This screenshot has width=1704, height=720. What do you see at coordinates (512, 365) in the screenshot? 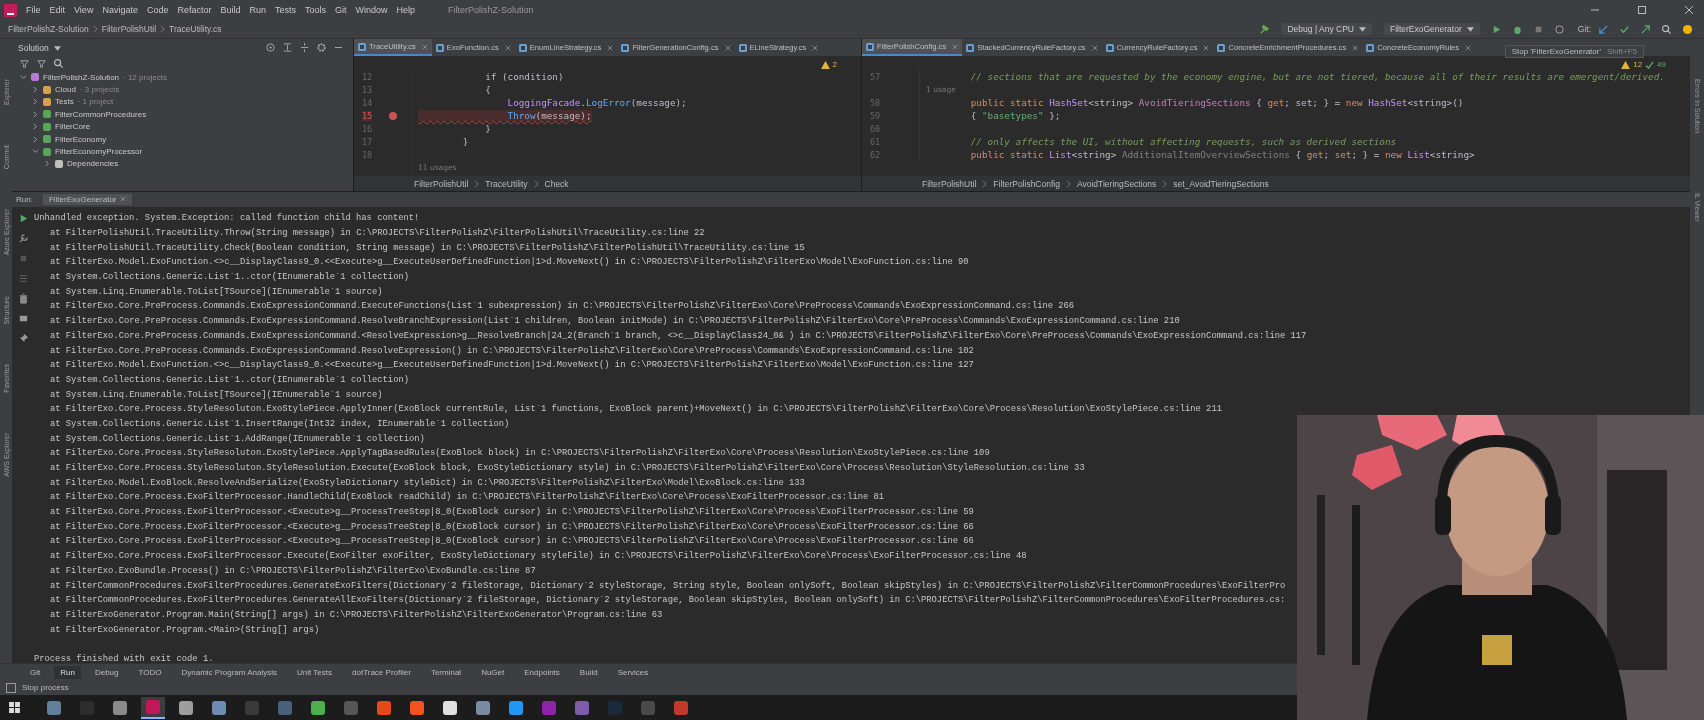
I see `console-line: at FilterExo.Model.ExoFunction.<>c__DisplayClass9_0.<<Execute>g__ExecuteUserDefinedFunction|1>d.MoveNext() in C:\PROJECTS\FilterPolishZ\FilterExo\Model\ExoFunction.cs:line 127` at bounding box center [512, 365].